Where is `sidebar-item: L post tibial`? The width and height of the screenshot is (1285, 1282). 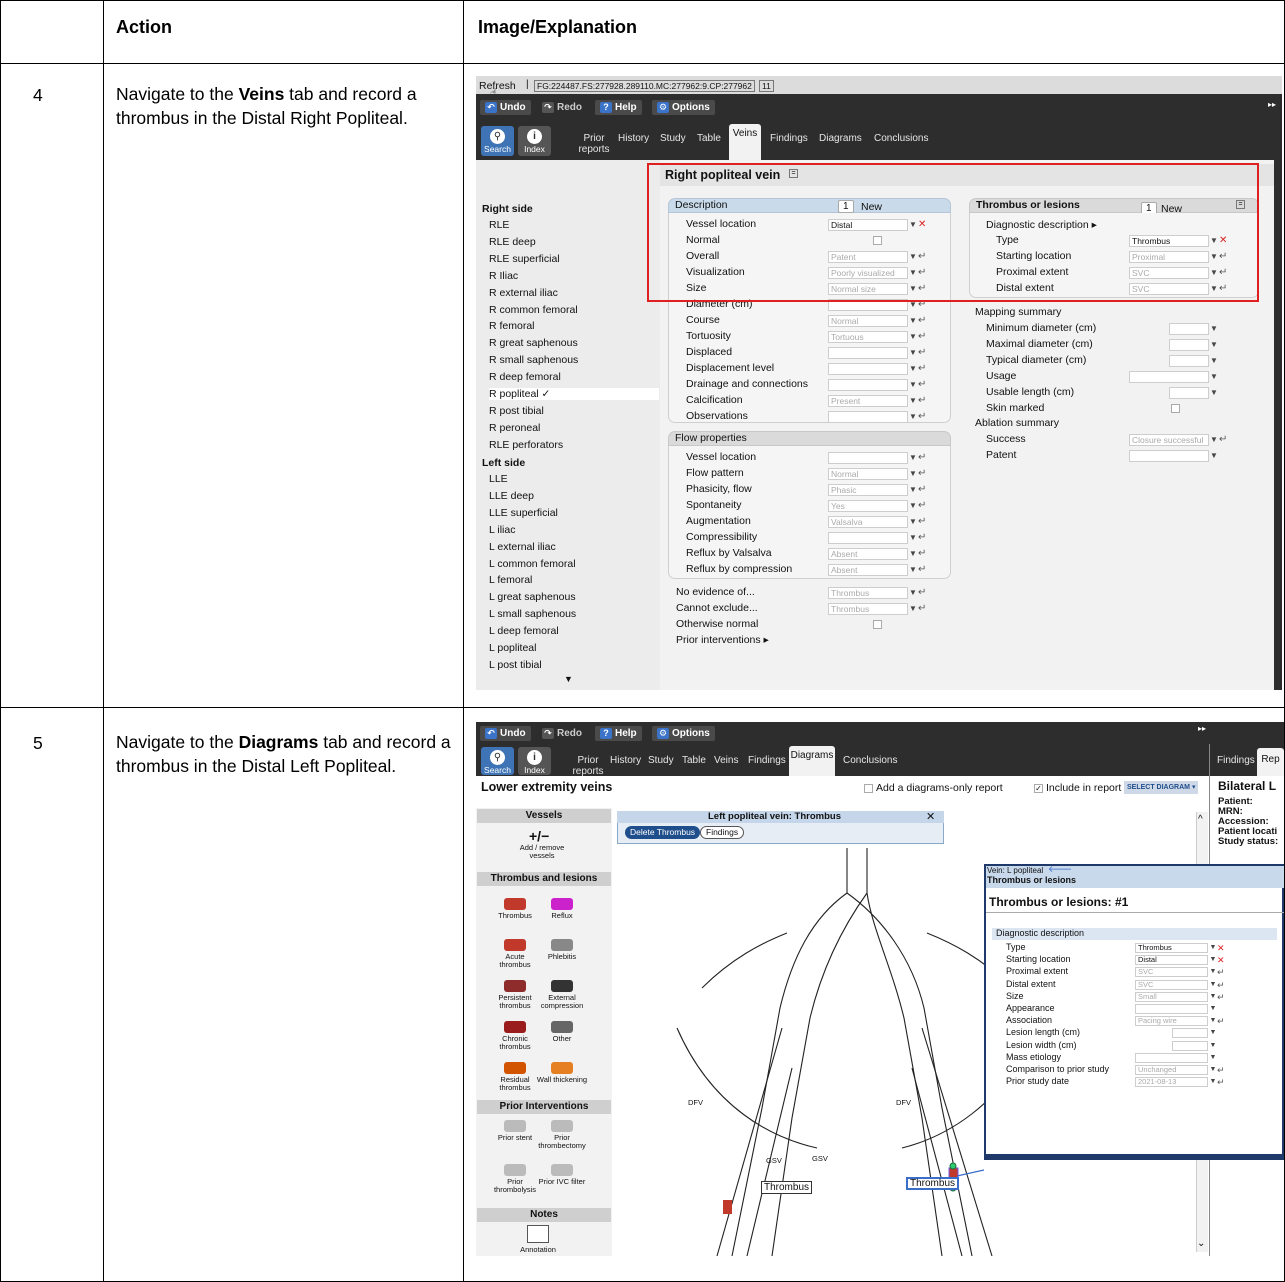 sidebar-item: L post tibial is located at coordinates (515, 665).